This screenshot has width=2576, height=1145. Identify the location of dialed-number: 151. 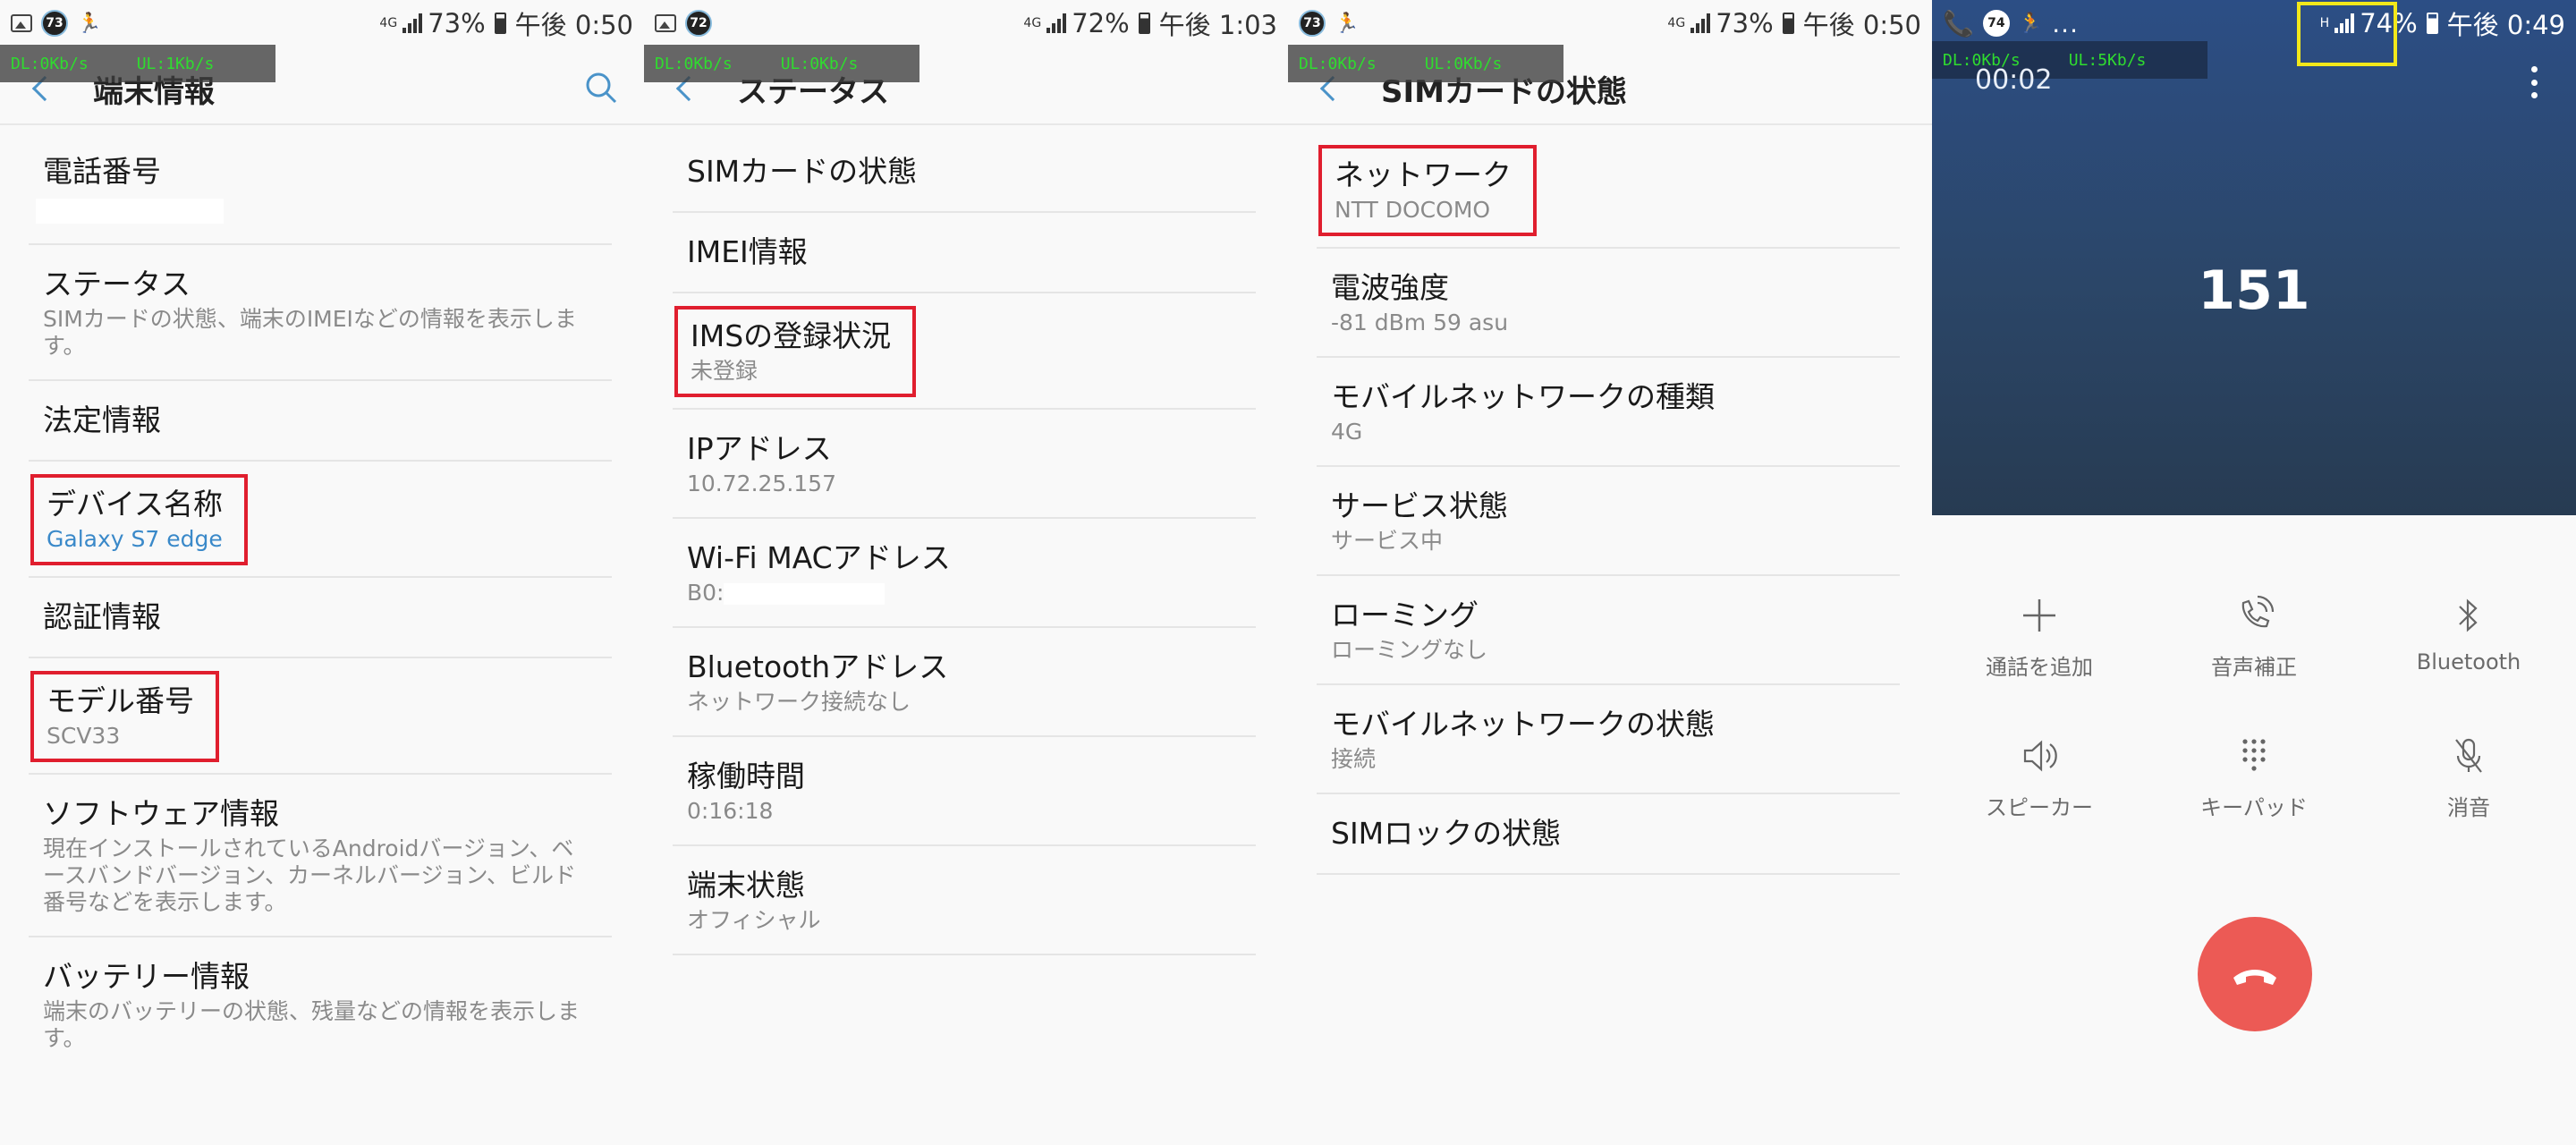
(2254, 290).